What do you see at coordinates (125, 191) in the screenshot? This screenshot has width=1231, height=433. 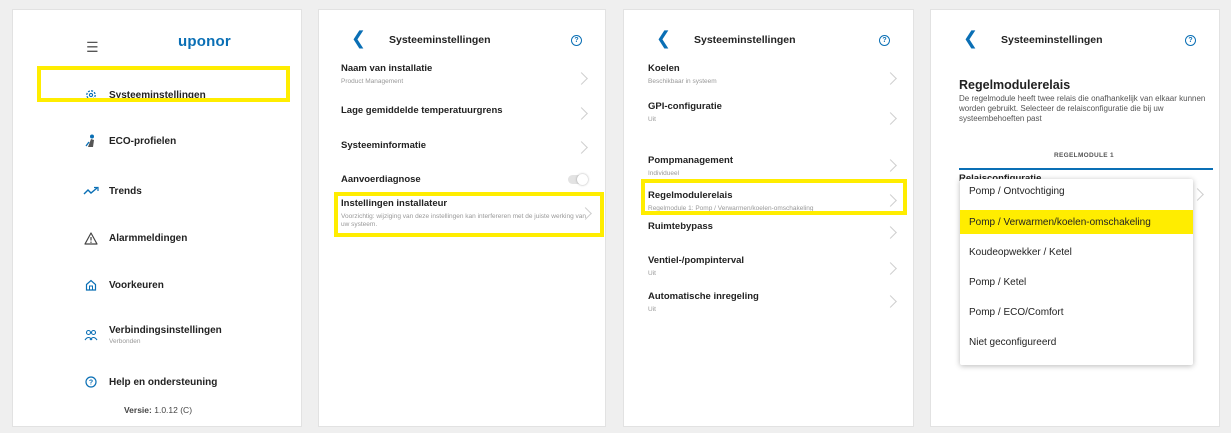 I see `menu-item-label: Trends` at bounding box center [125, 191].